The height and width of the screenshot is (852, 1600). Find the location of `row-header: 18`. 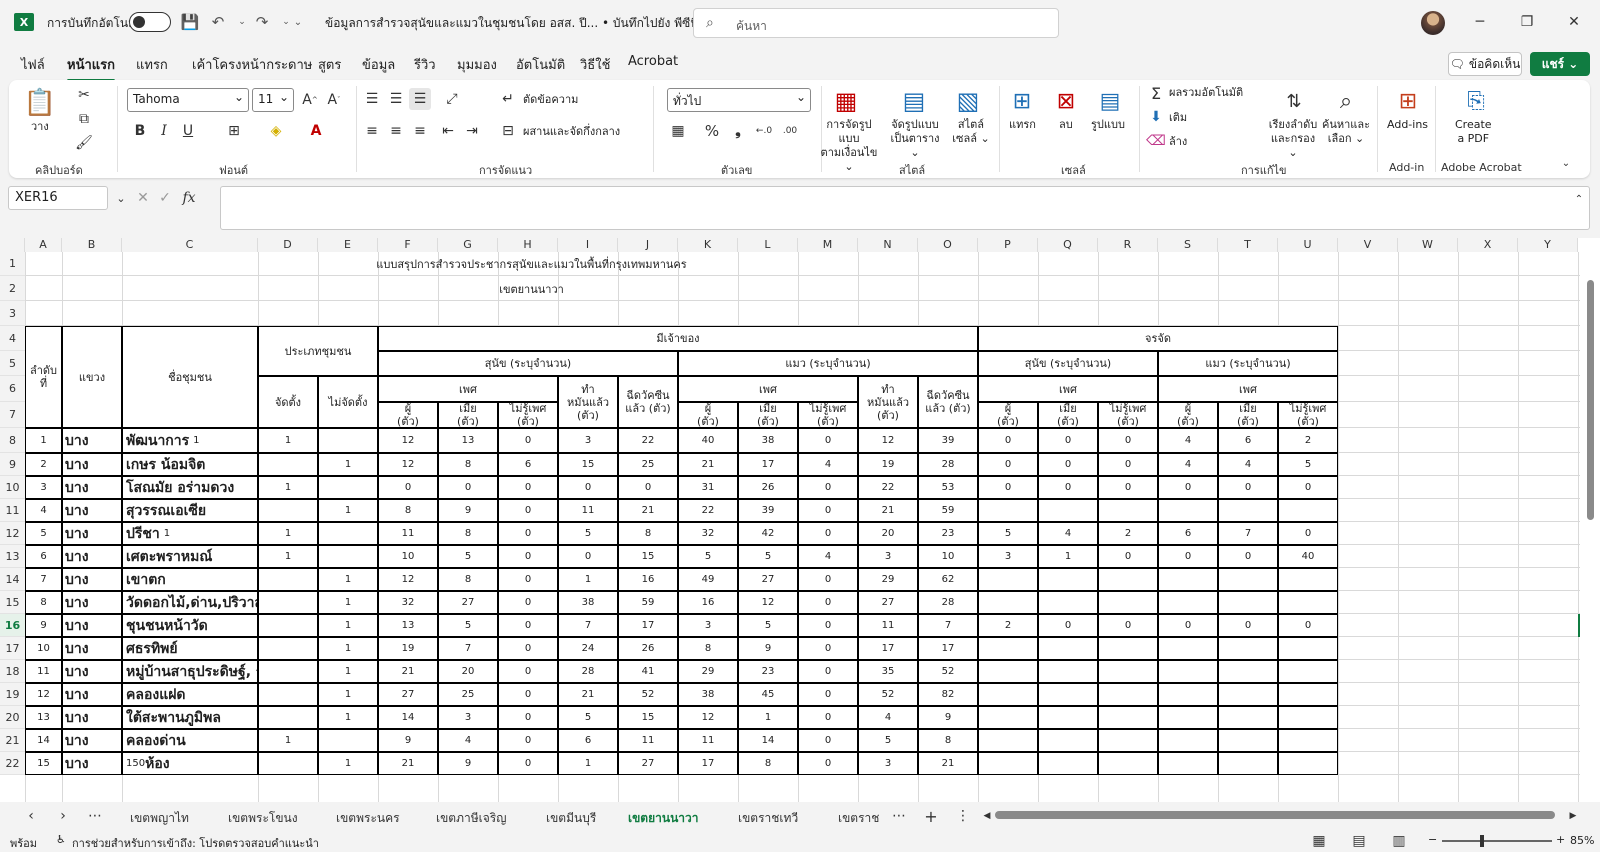

row-header: 18 is located at coordinates (12, 671).